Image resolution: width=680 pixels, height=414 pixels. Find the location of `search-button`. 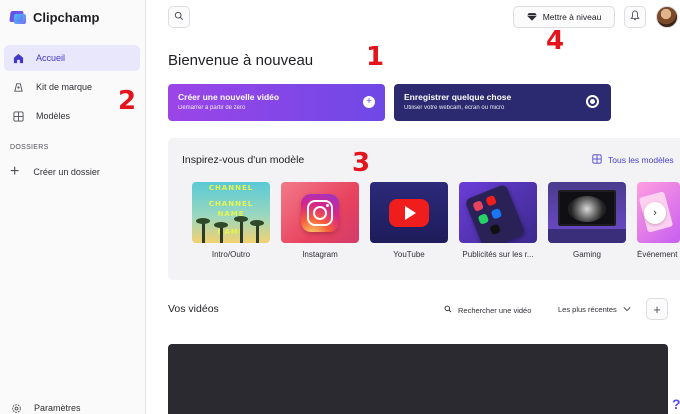

search-button is located at coordinates (179, 17).